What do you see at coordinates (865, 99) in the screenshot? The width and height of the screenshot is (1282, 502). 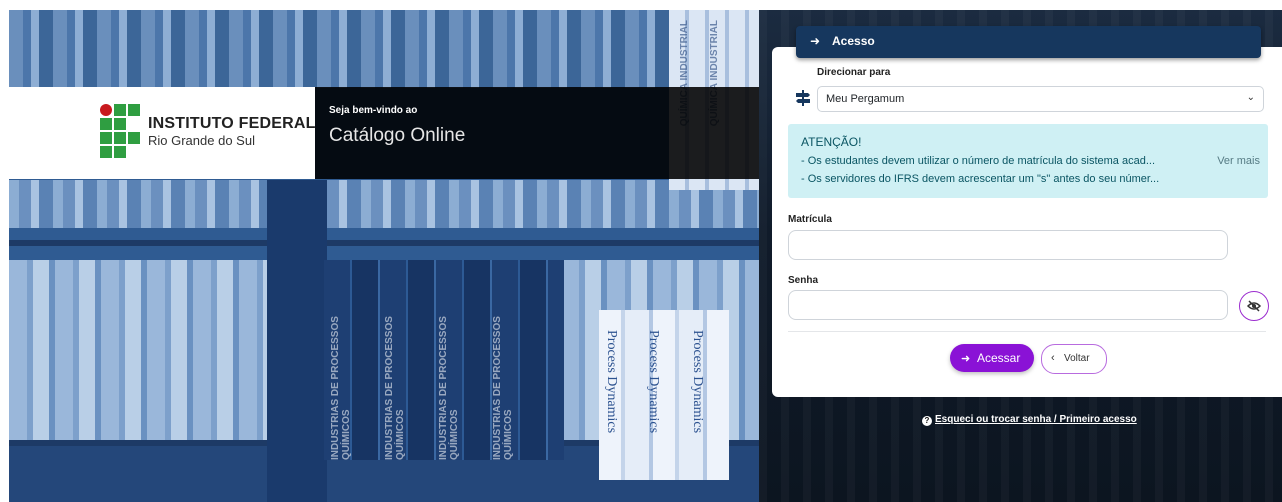 I see `redirect-select-value: Meu Pergamum` at bounding box center [865, 99].